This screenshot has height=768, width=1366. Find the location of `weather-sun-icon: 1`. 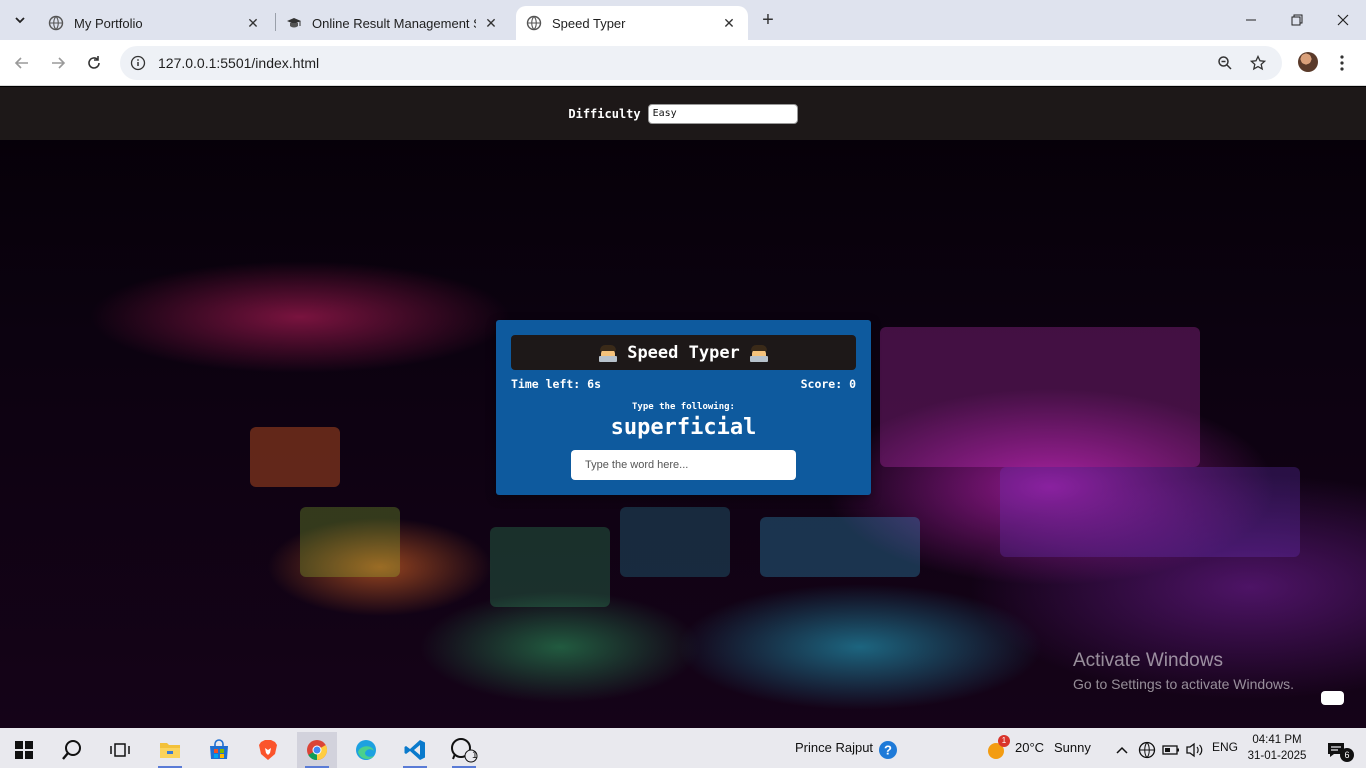

weather-sun-icon: 1 is located at coordinates (996, 750).